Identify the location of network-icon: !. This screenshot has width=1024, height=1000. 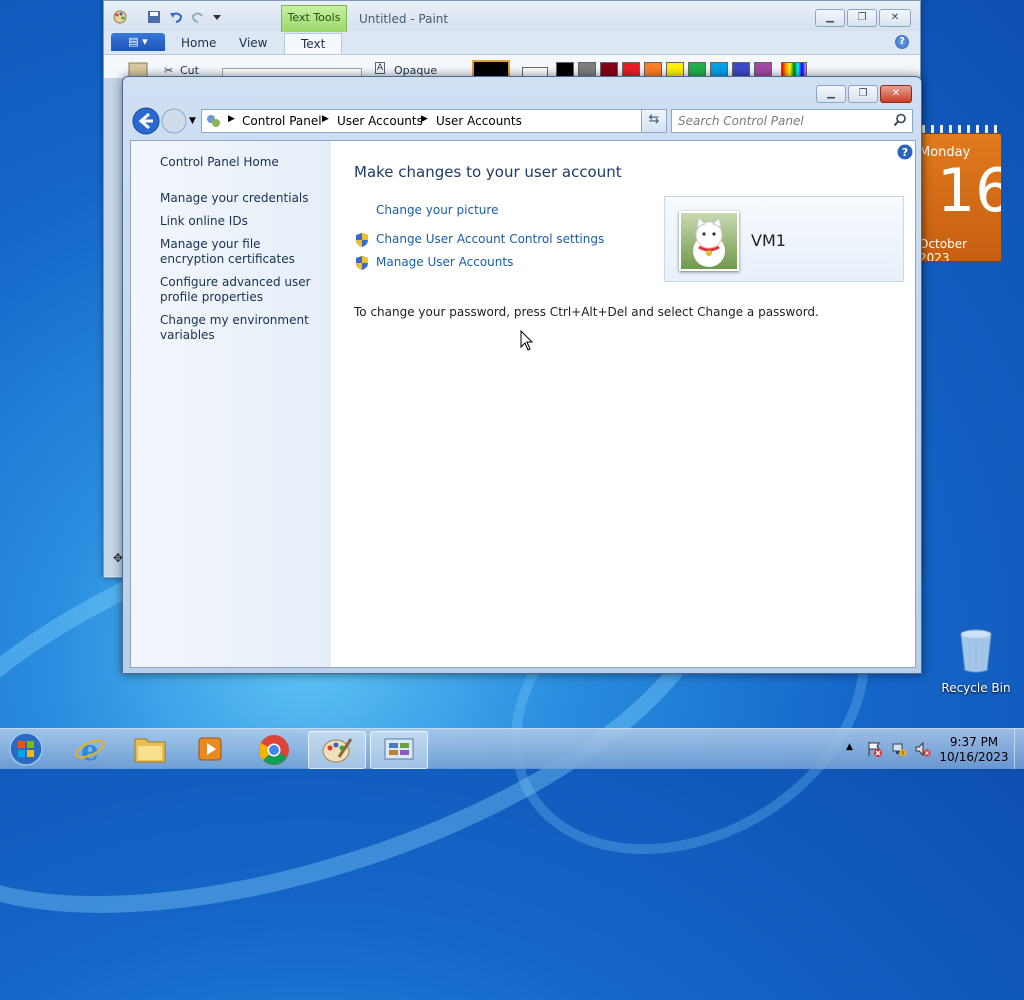
(899, 749).